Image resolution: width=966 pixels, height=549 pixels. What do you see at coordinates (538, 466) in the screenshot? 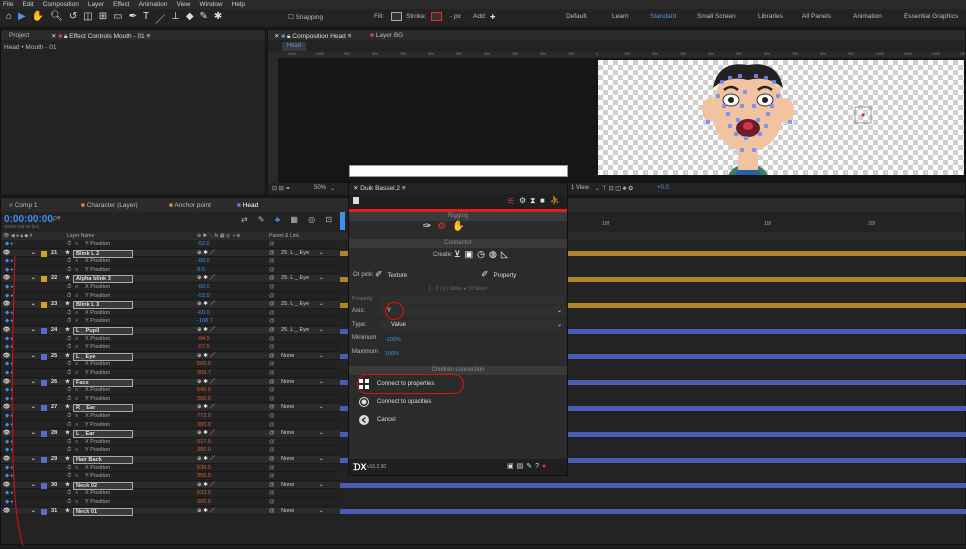
I see `help-icon: ?` at bounding box center [538, 466].